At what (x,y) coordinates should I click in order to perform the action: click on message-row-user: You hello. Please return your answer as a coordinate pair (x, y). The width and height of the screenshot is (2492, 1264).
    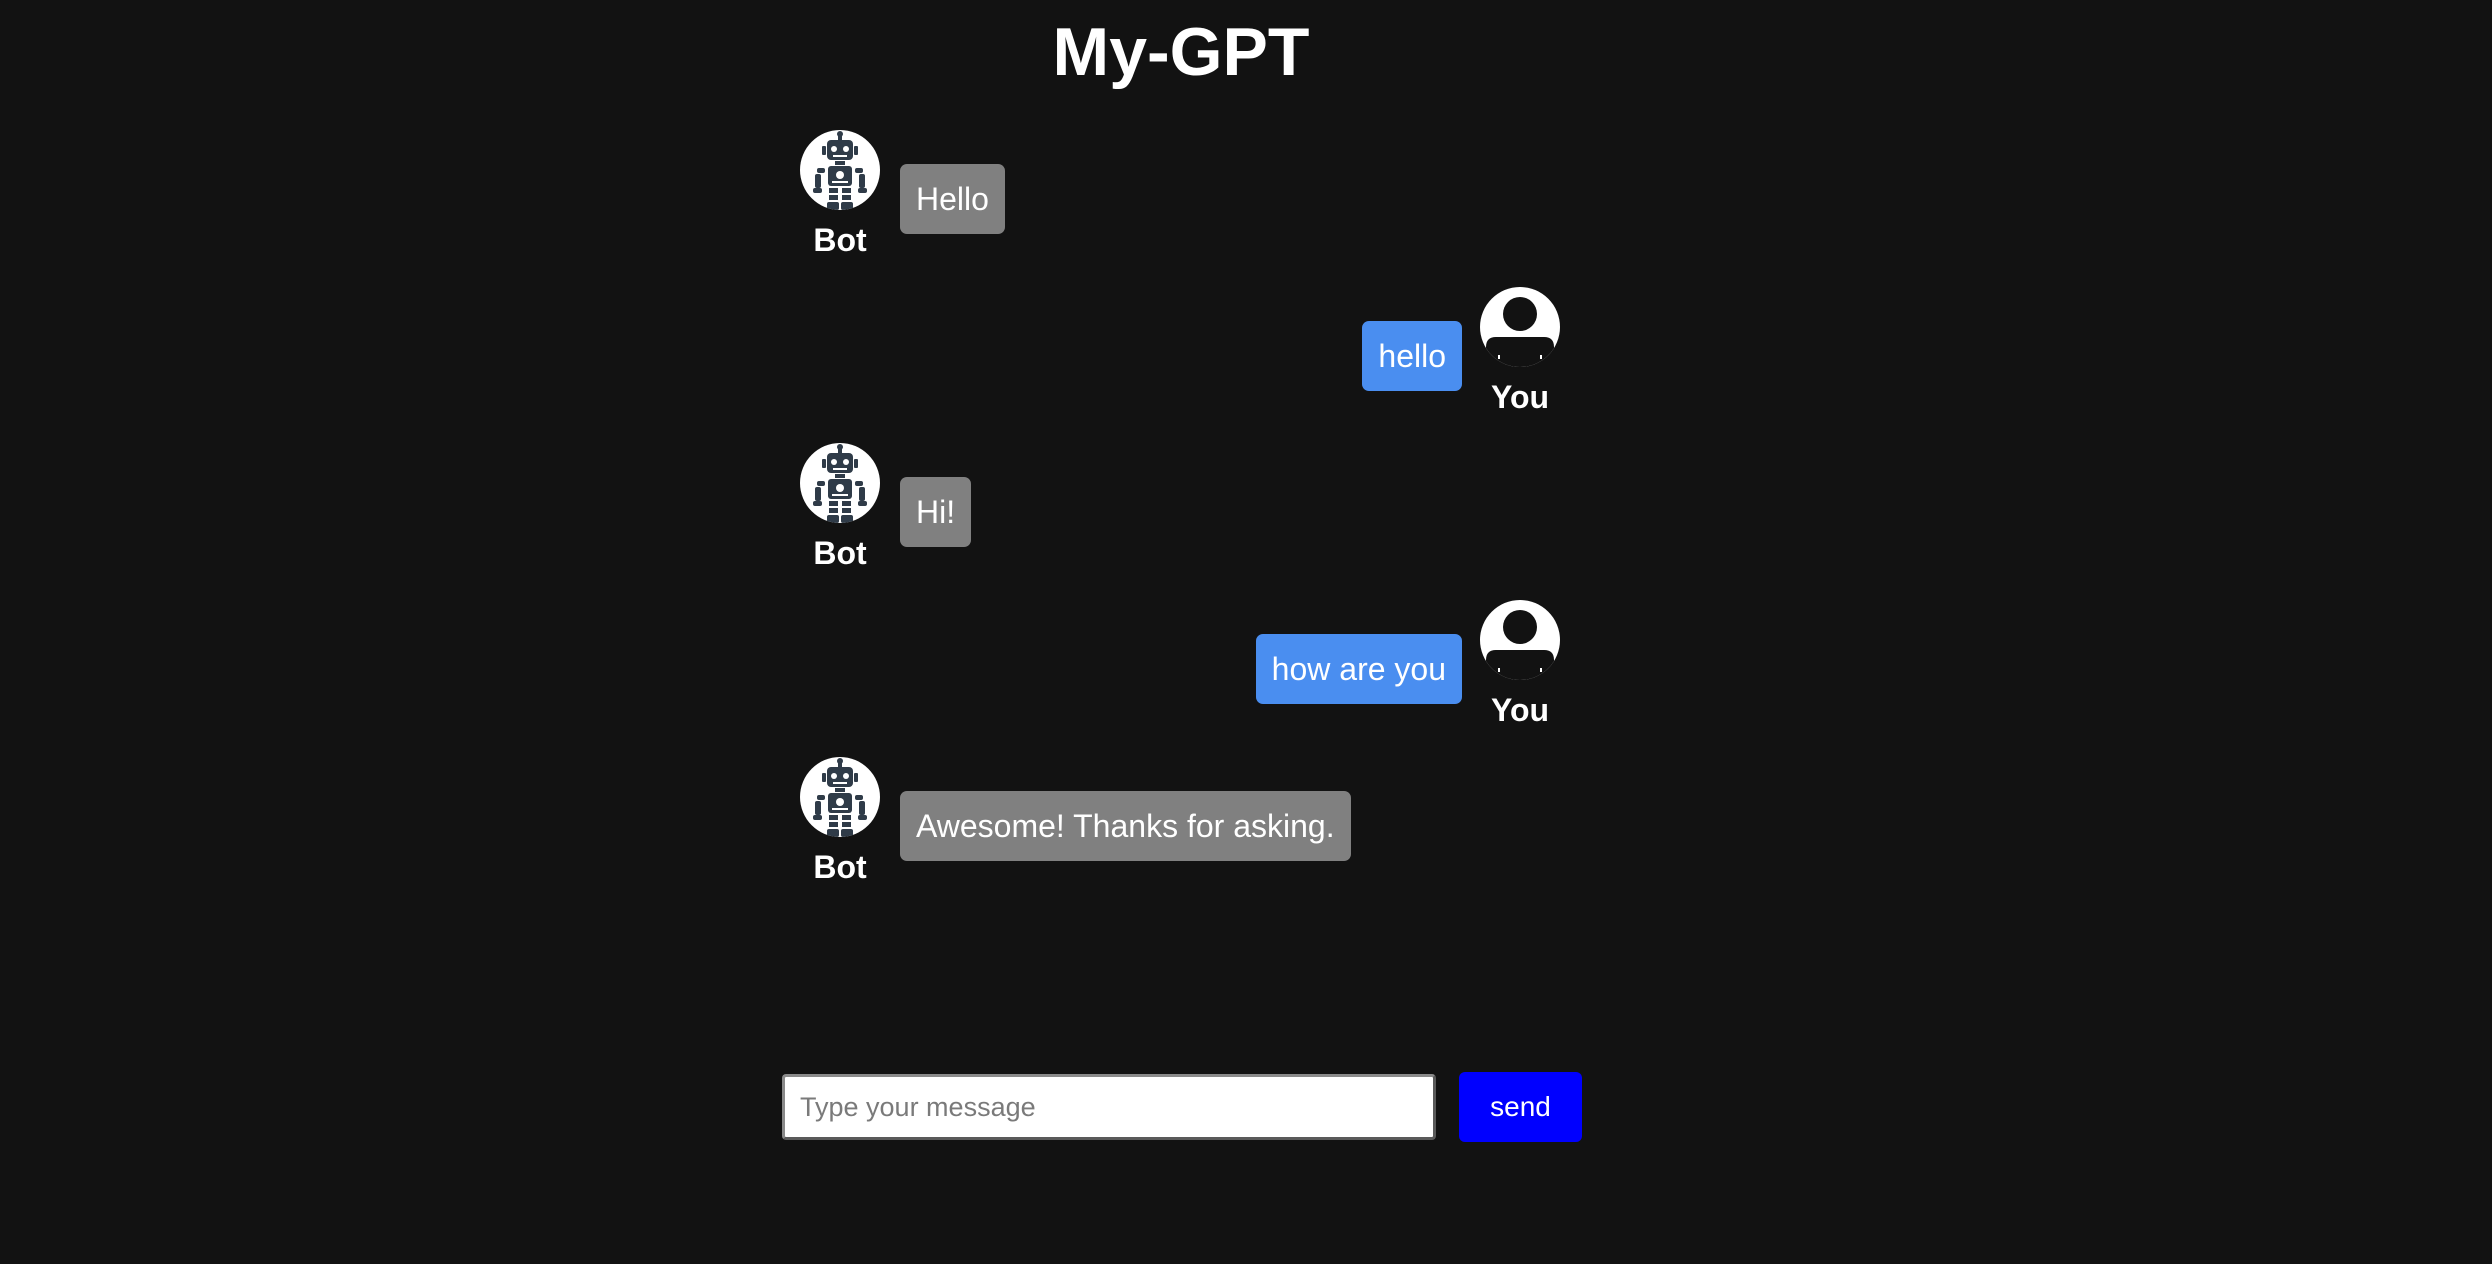
    Looking at the image, I should click on (1180, 362).